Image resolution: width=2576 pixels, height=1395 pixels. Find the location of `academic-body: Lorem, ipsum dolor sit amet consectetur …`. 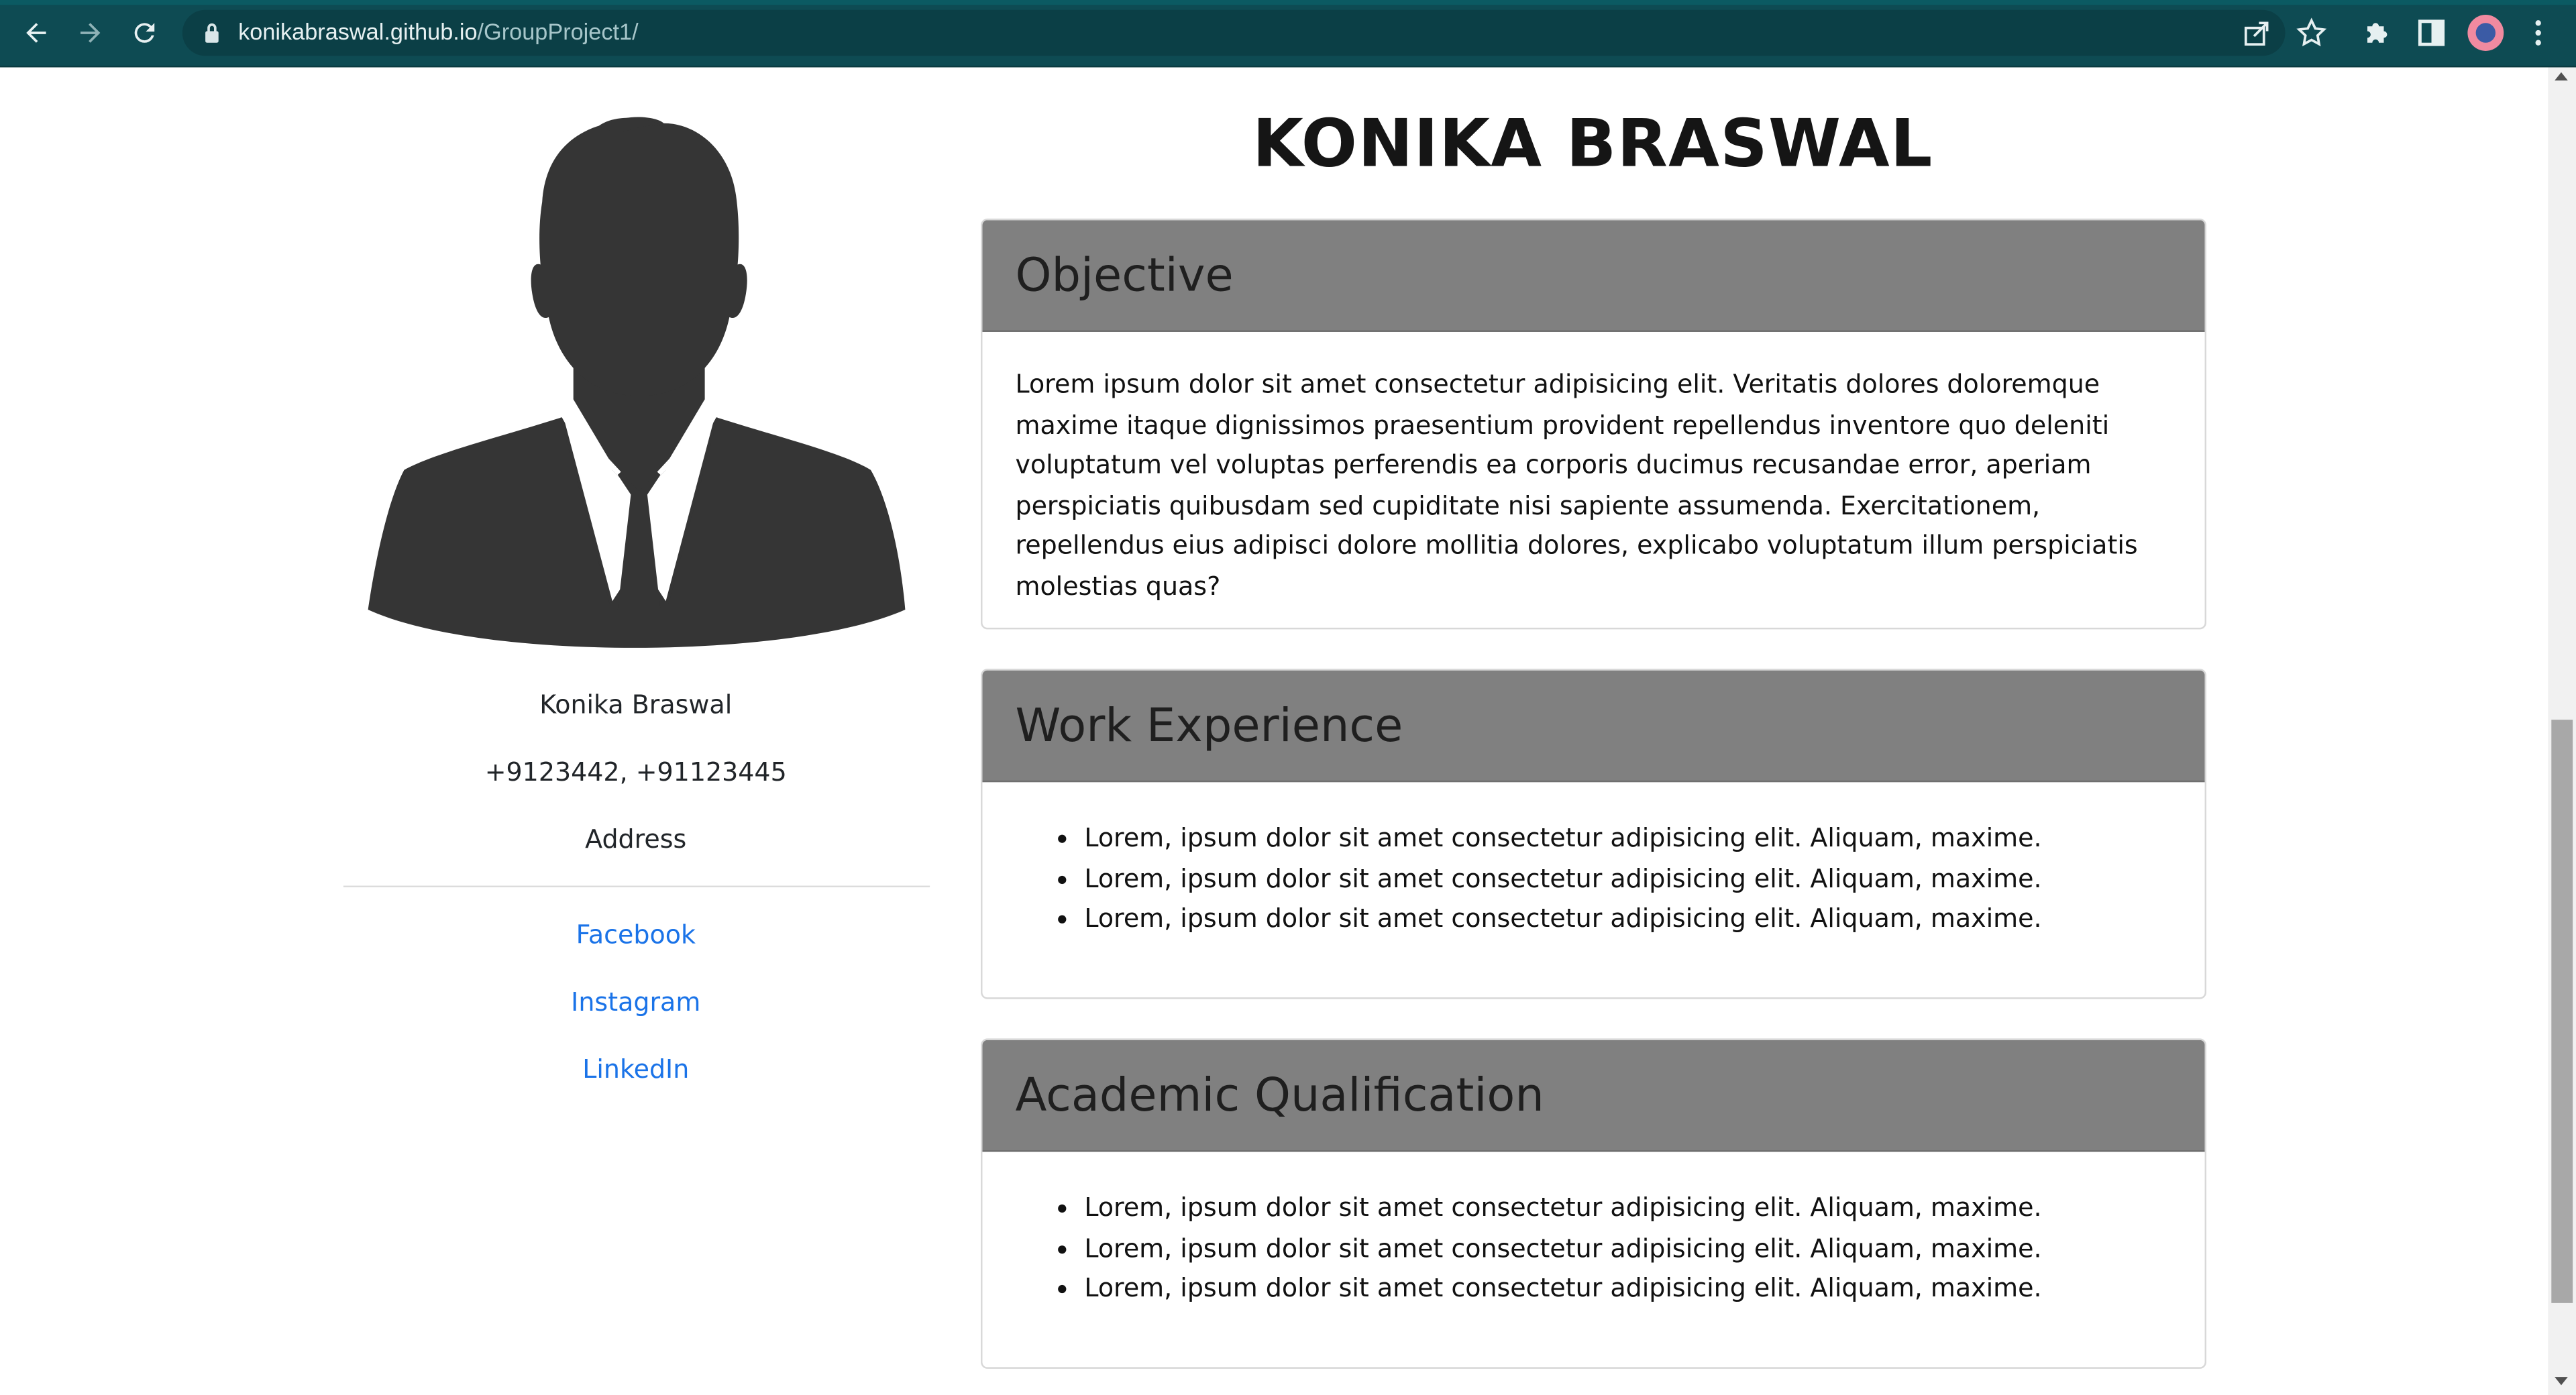

academic-body: Lorem, ipsum dolor sit amet consectetur … is located at coordinates (1594, 1230).